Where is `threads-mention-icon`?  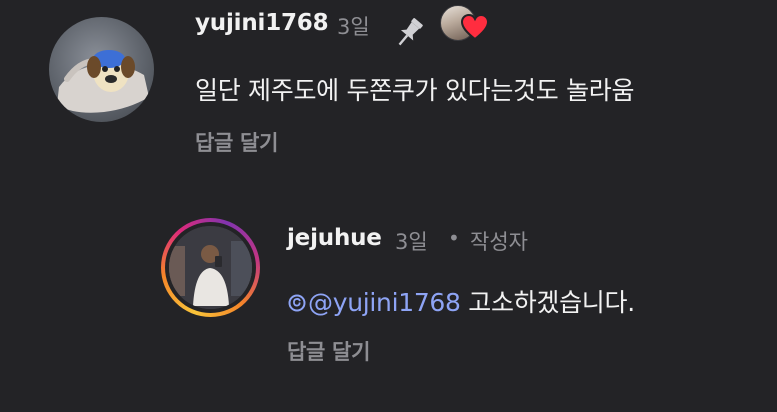
threads-mention-icon is located at coordinates (297, 303).